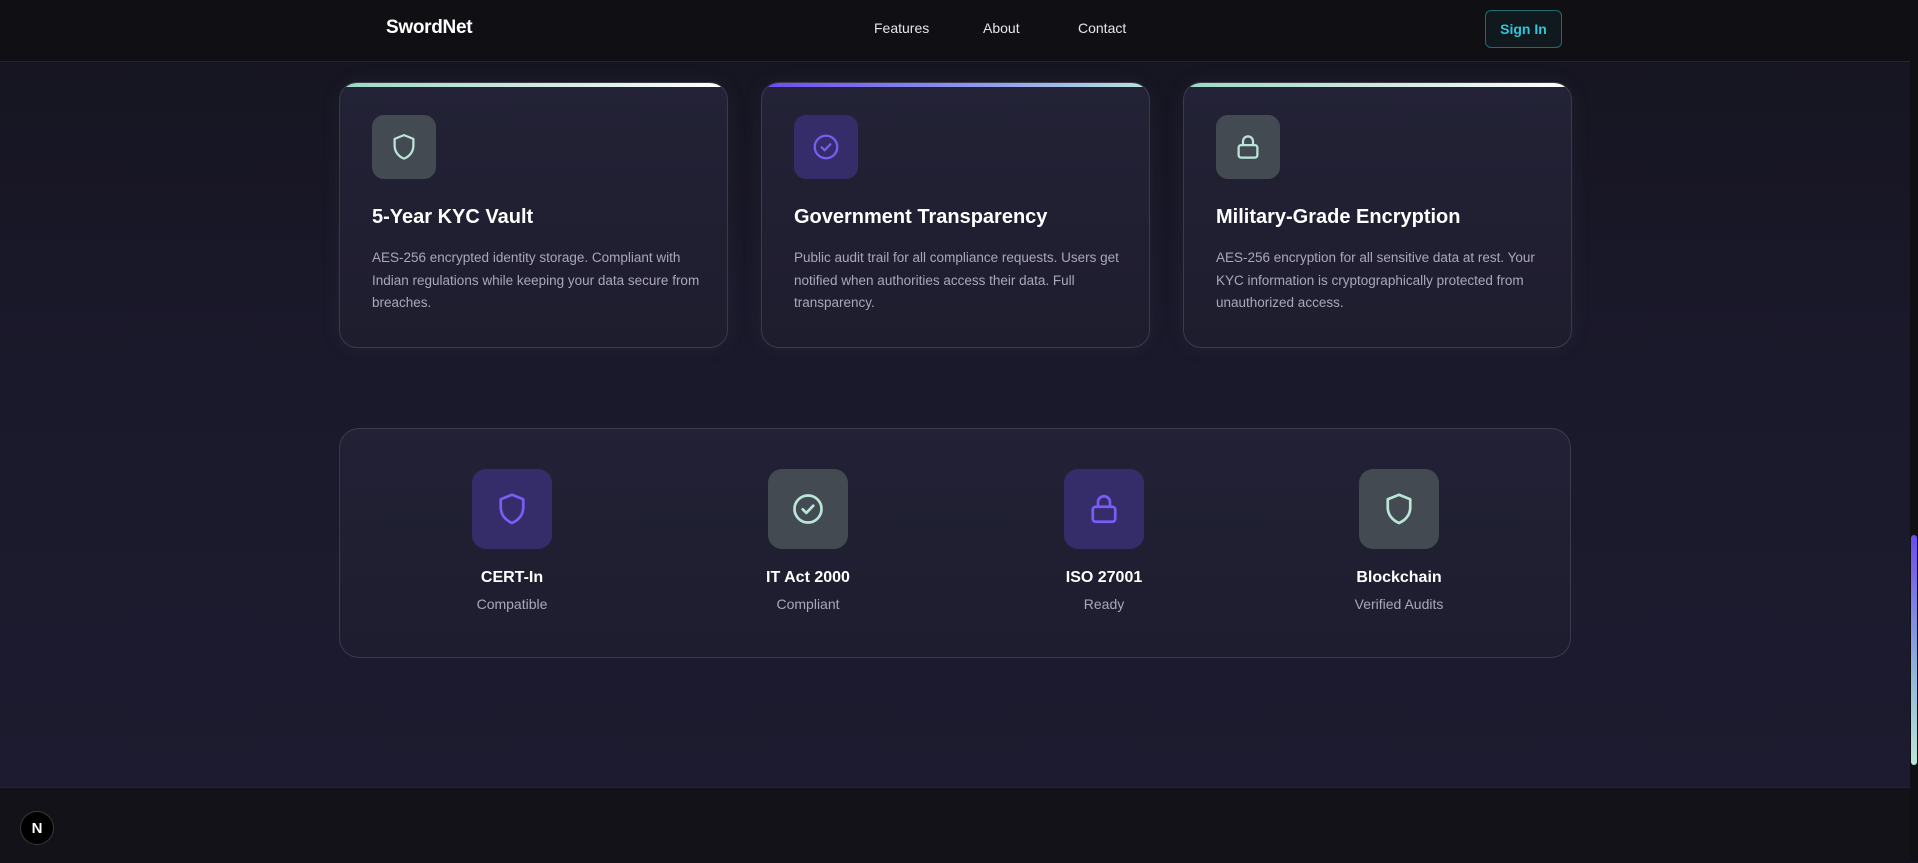 The height and width of the screenshot is (863, 1918). What do you see at coordinates (1523, 29) in the screenshot?
I see `sign-in-button: Sign In` at bounding box center [1523, 29].